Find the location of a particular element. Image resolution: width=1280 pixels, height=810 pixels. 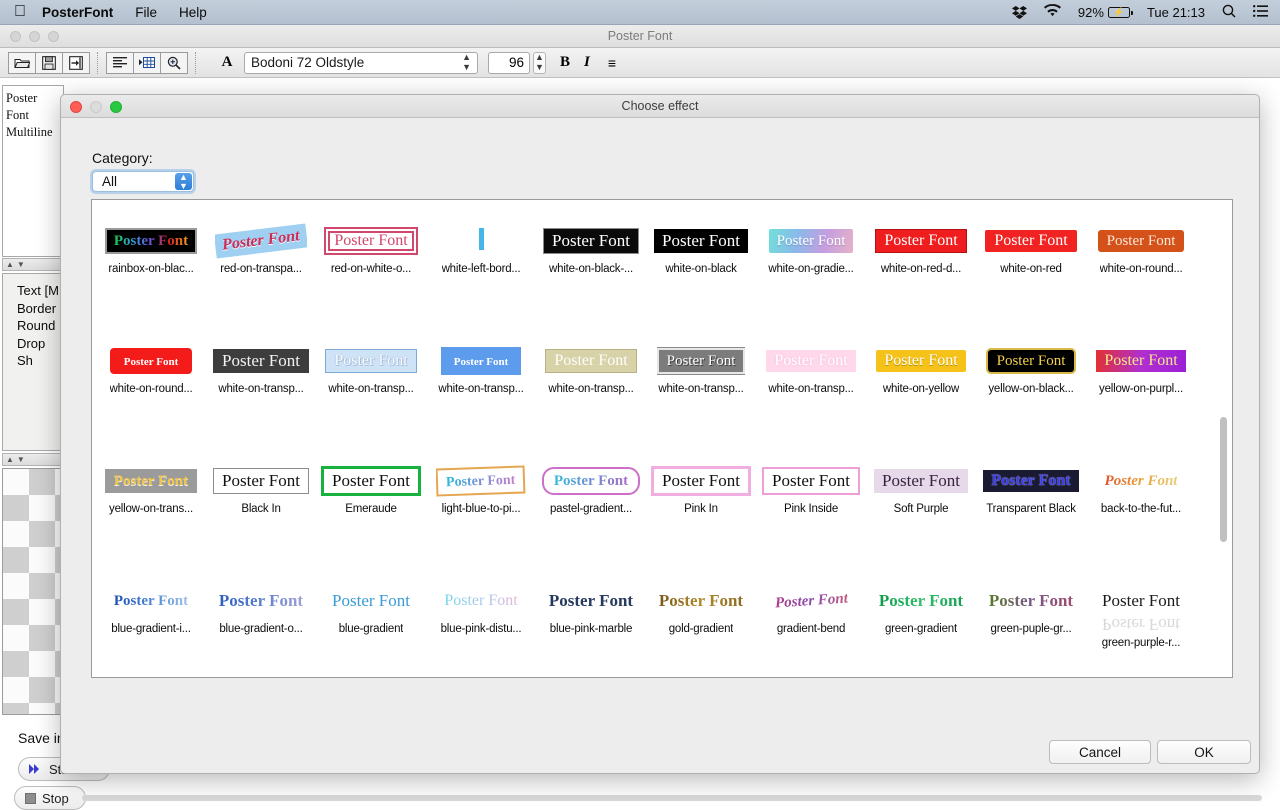

dropbox-icon is located at coordinates (1019, 12).